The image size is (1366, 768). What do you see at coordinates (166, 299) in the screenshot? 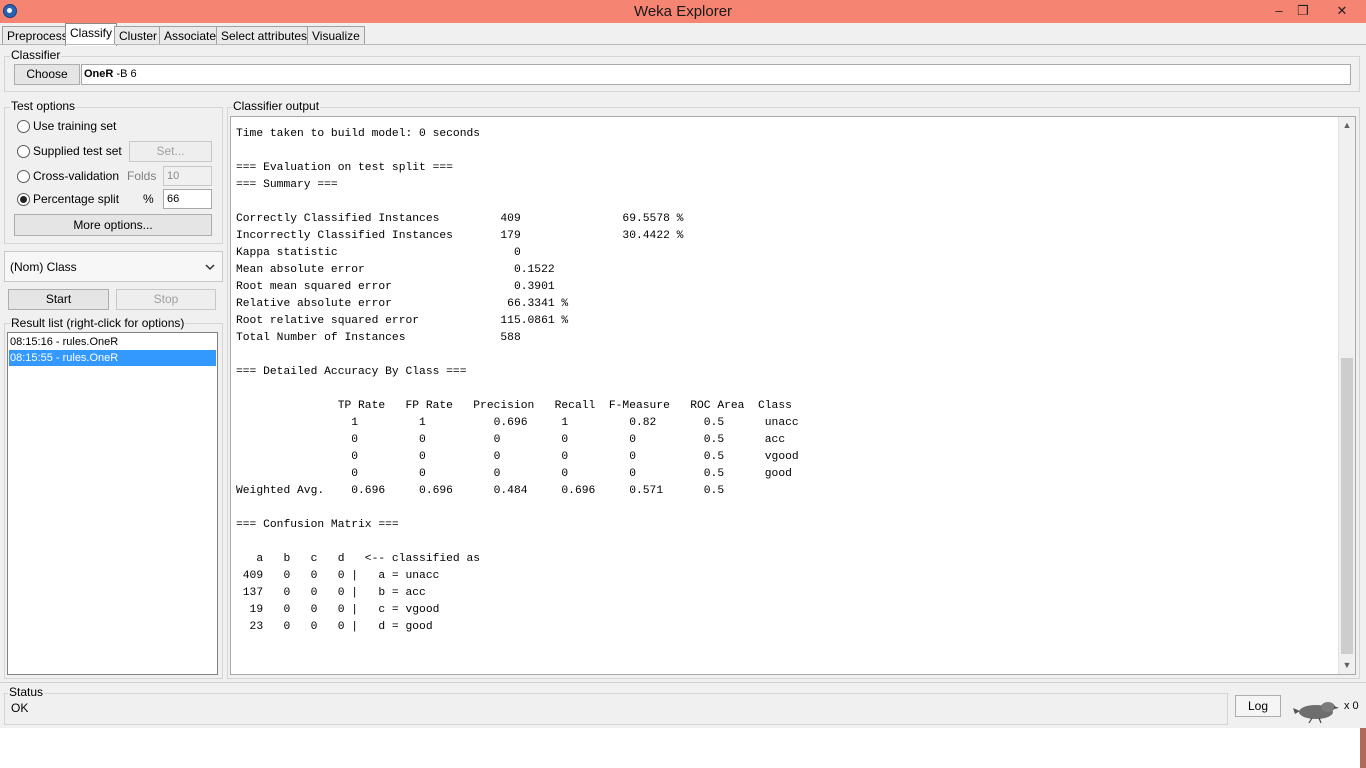
I see `stop-button: Stop` at bounding box center [166, 299].